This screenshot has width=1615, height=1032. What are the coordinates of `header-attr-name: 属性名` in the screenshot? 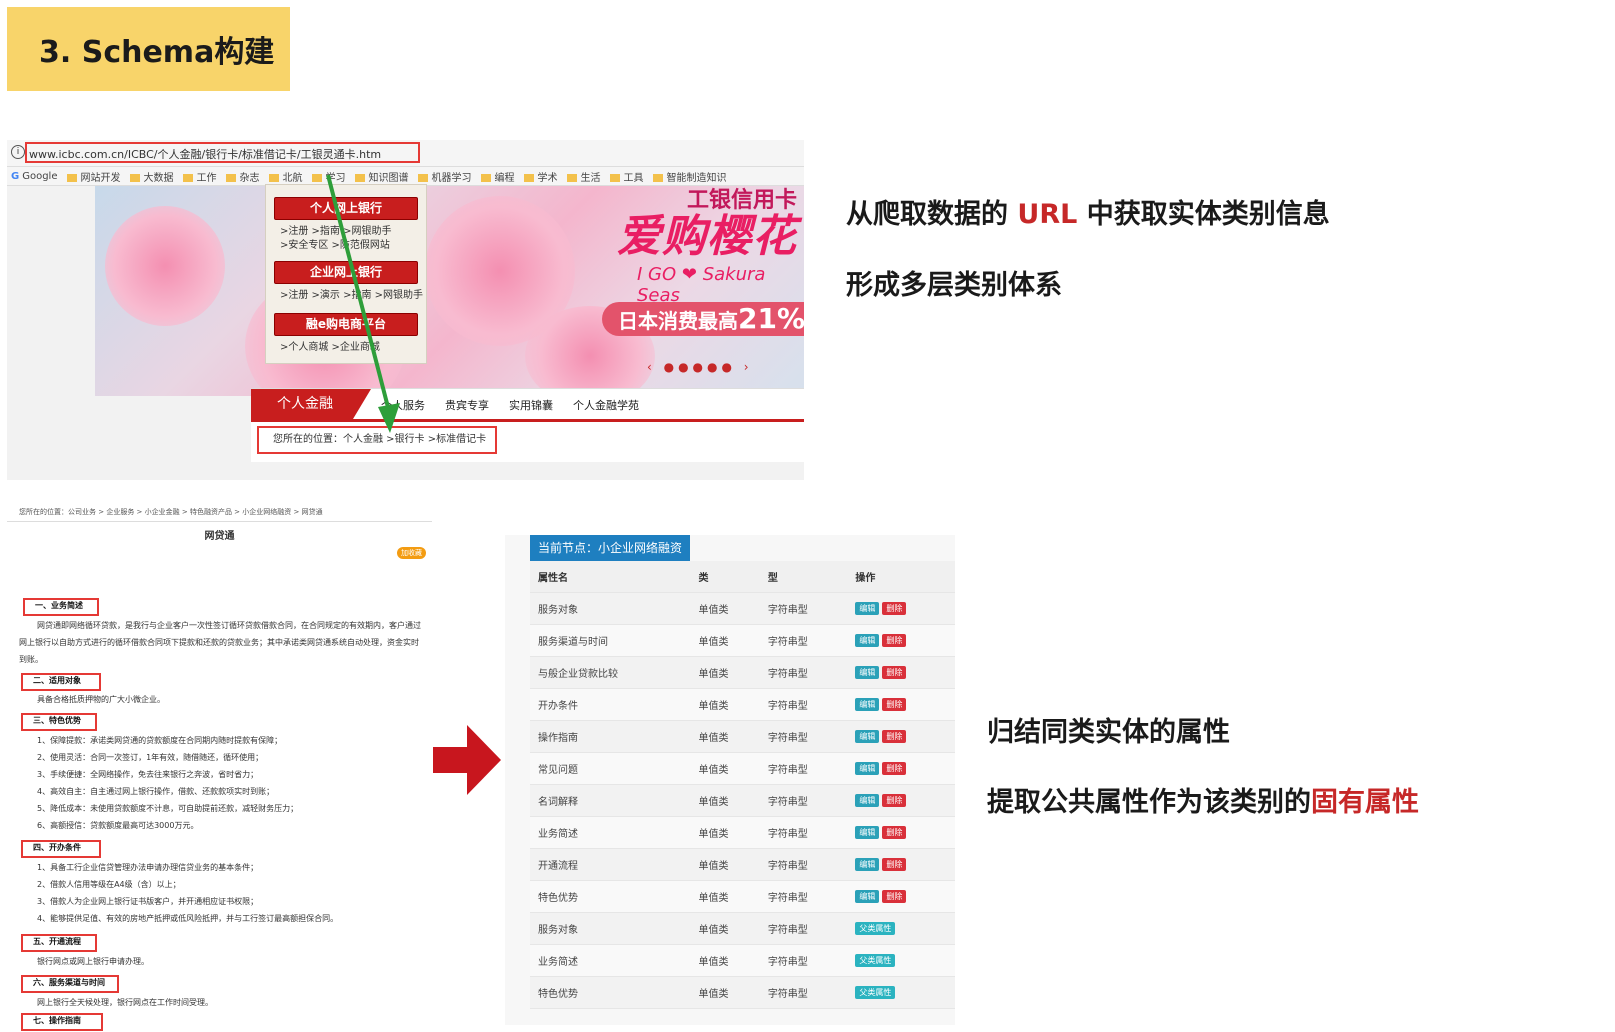 It's located at (610, 577).